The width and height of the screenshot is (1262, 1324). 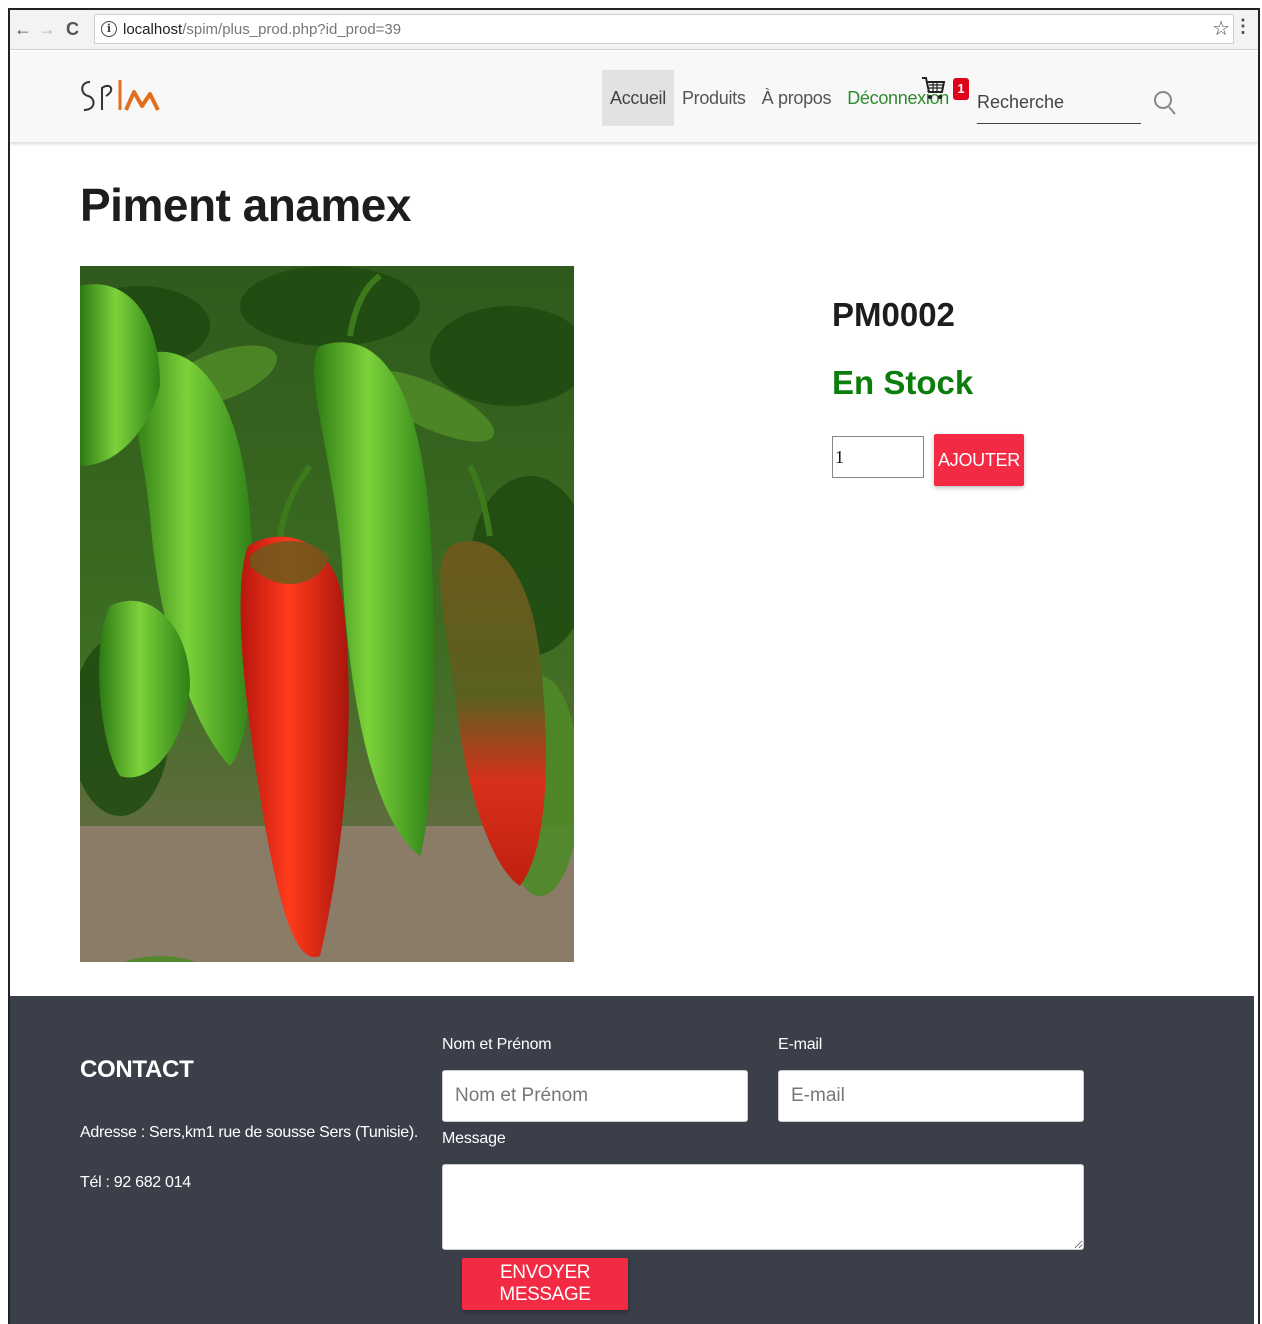 What do you see at coordinates (893, 314) in the screenshot?
I see `product-reference: PM0002` at bounding box center [893, 314].